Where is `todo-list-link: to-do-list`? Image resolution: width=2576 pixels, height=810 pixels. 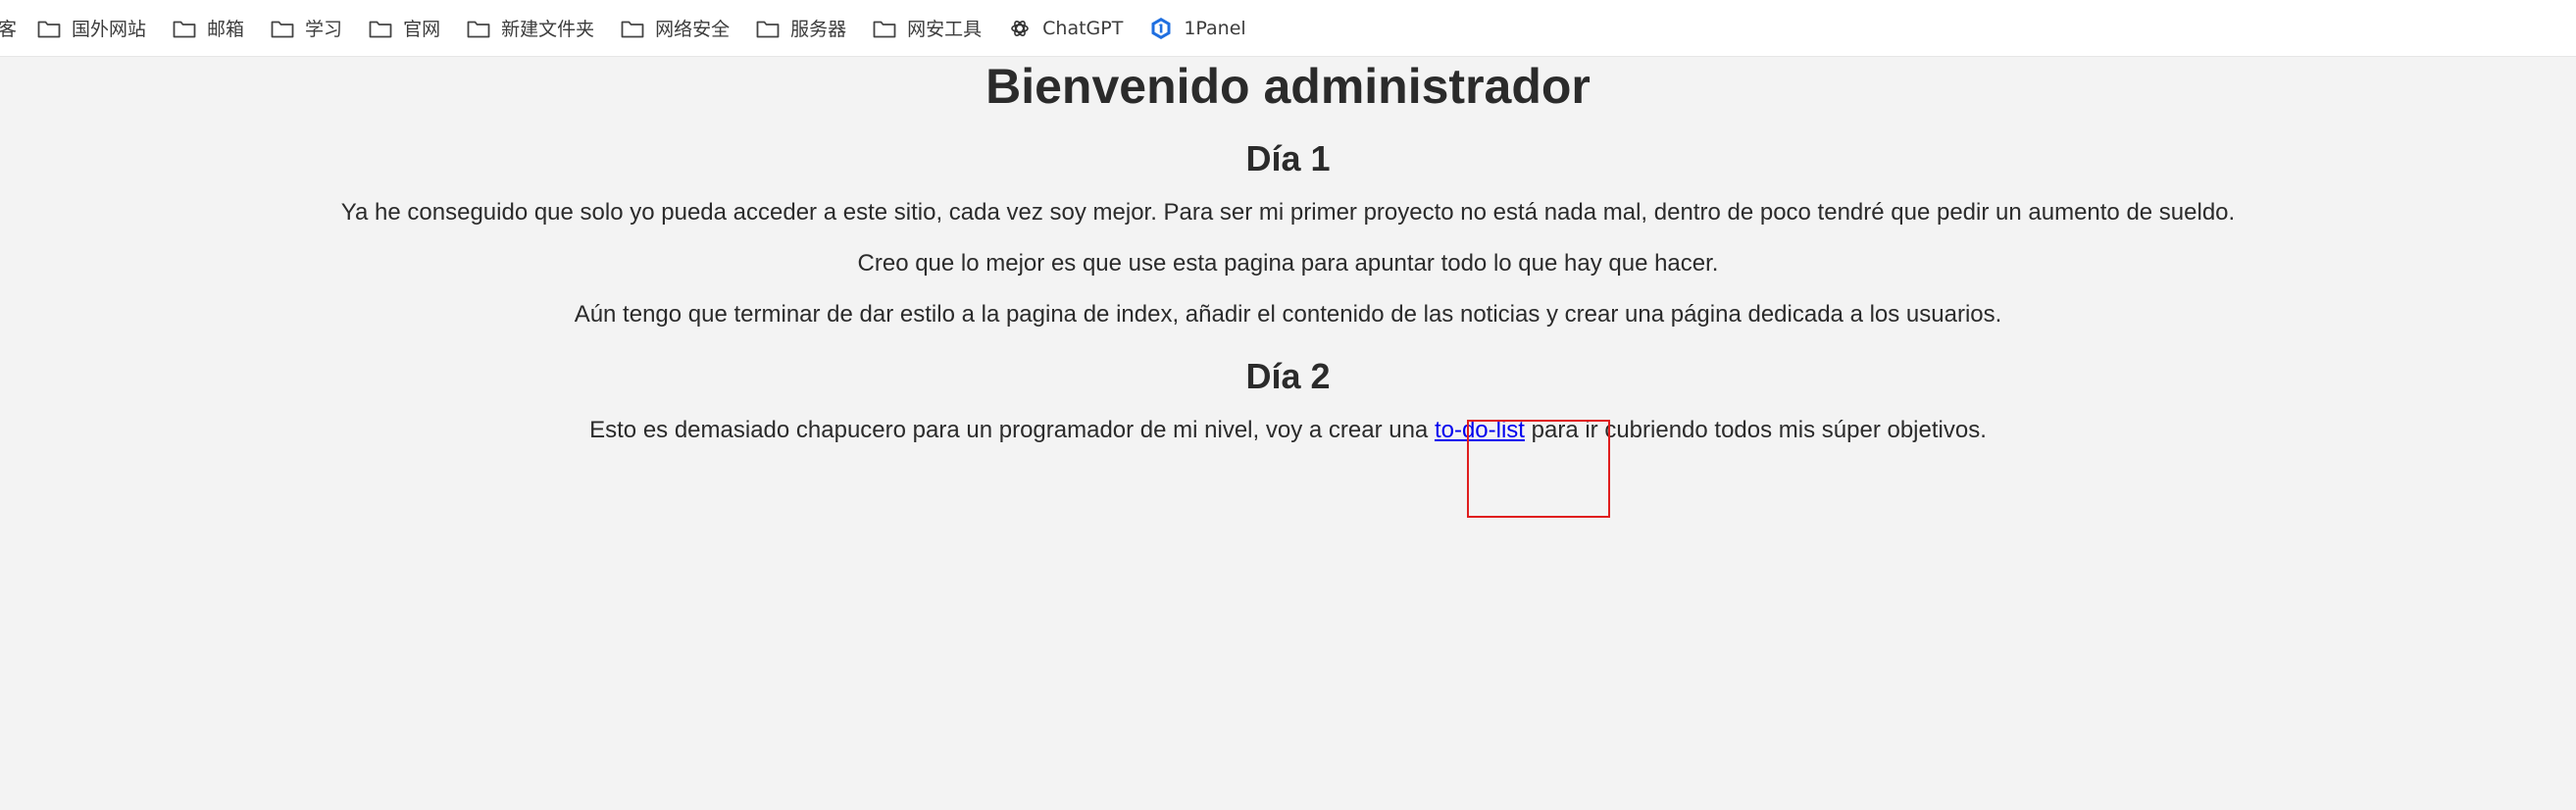
todo-list-link: to-do-list is located at coordinates (1480, 430).